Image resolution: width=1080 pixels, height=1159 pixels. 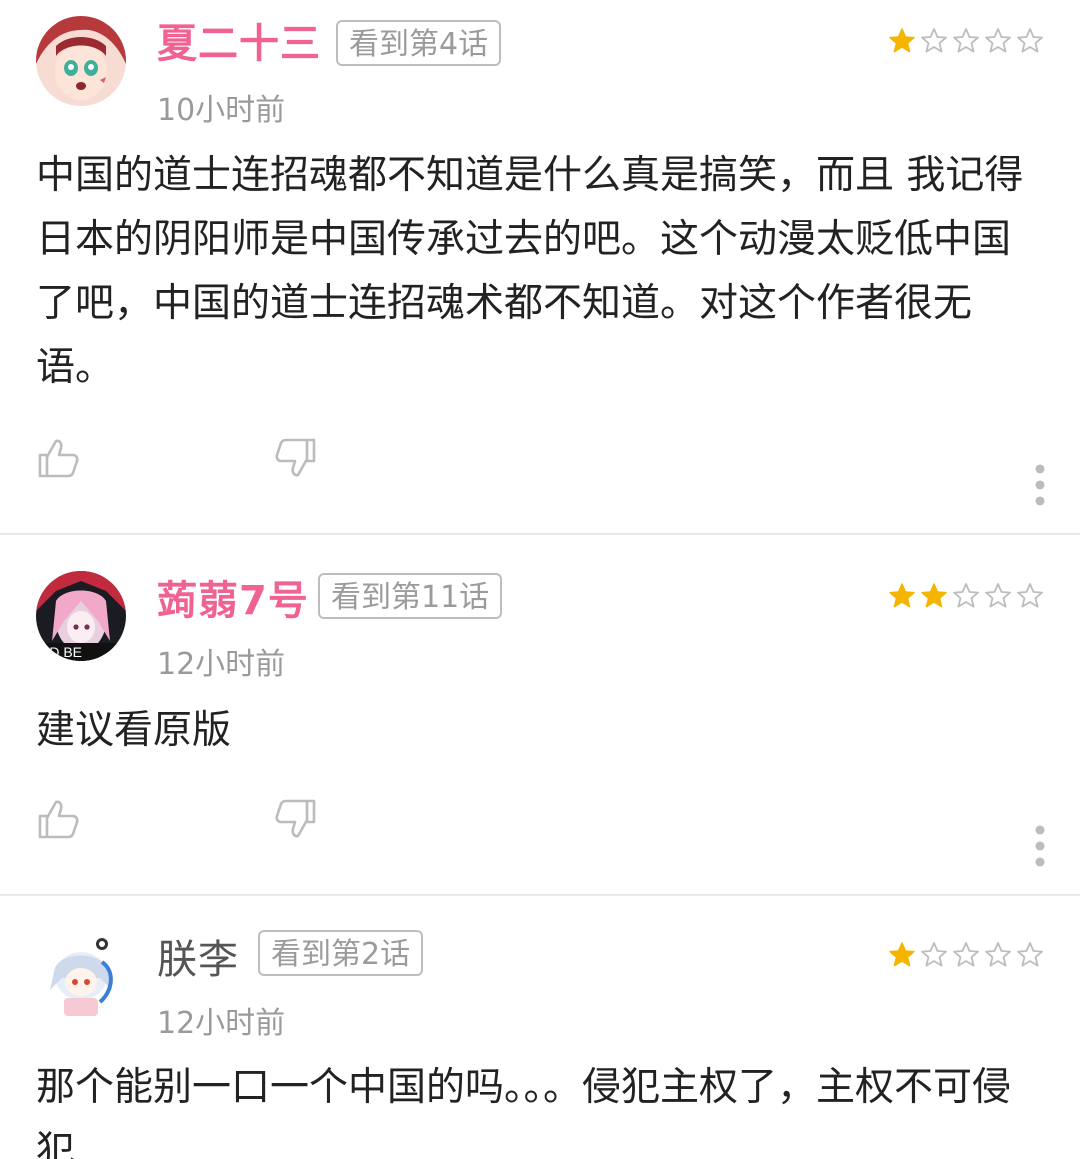 I want to click on progress-badge: 看到第2话, so click(x=341, y=953).